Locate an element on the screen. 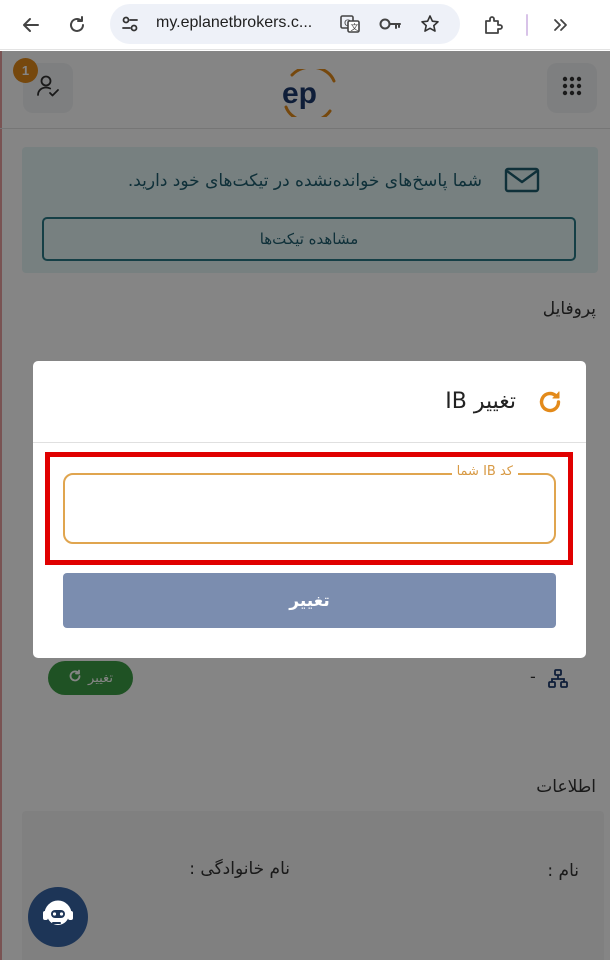 The width and height of the screenshot is (610, 960). dialog-header: تغییر IB is located at coordinates (309, 402).